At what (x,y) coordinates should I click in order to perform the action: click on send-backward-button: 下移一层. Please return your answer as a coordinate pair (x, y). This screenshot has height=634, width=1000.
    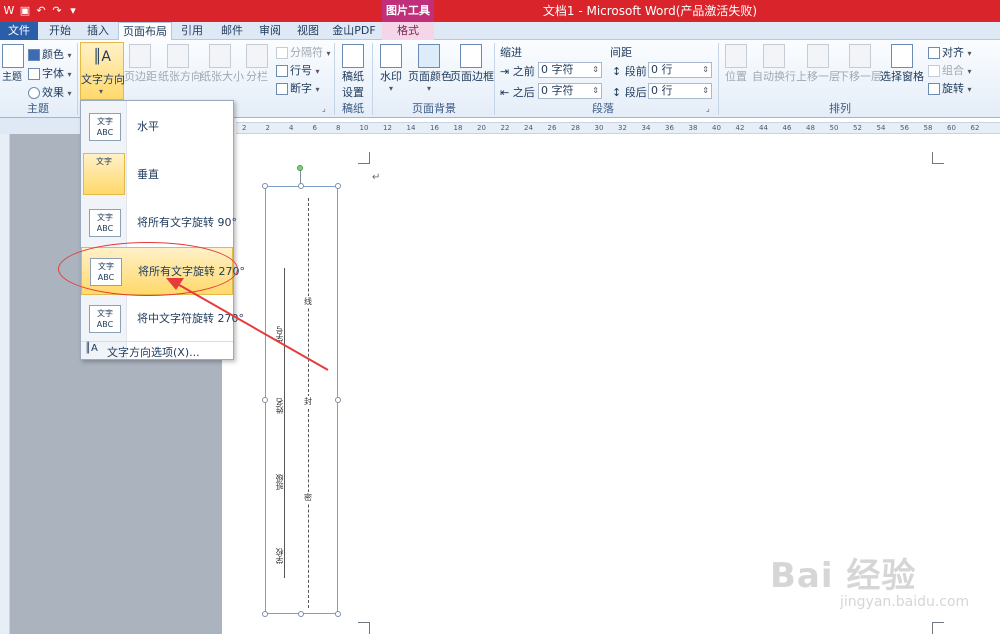
    Looking at the image, I should click on (860, 64).